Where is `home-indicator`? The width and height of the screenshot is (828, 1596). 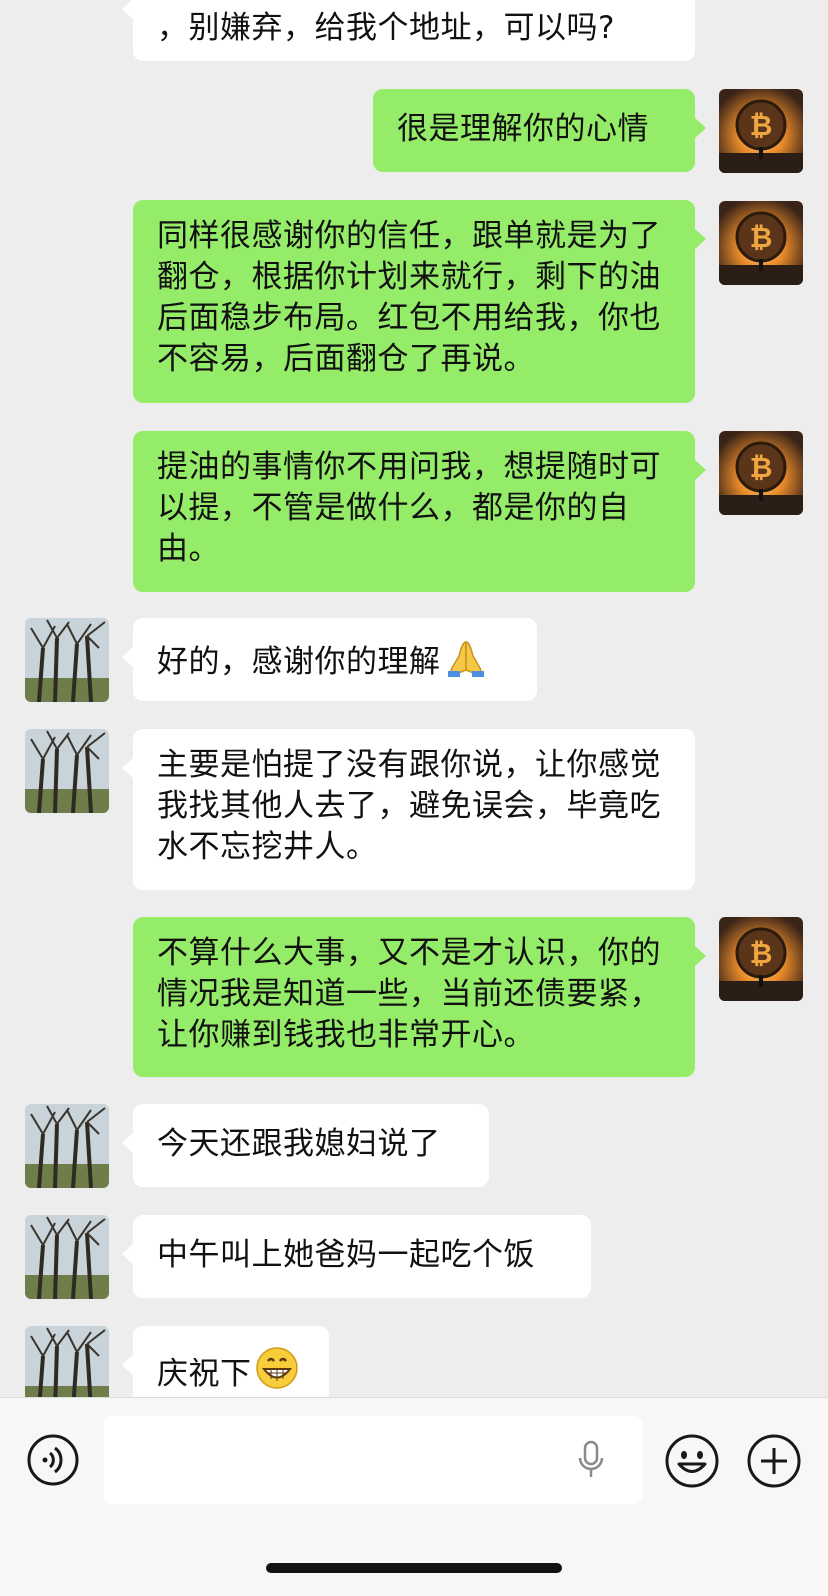
home-indicator is located at coordinates (414, 1568).